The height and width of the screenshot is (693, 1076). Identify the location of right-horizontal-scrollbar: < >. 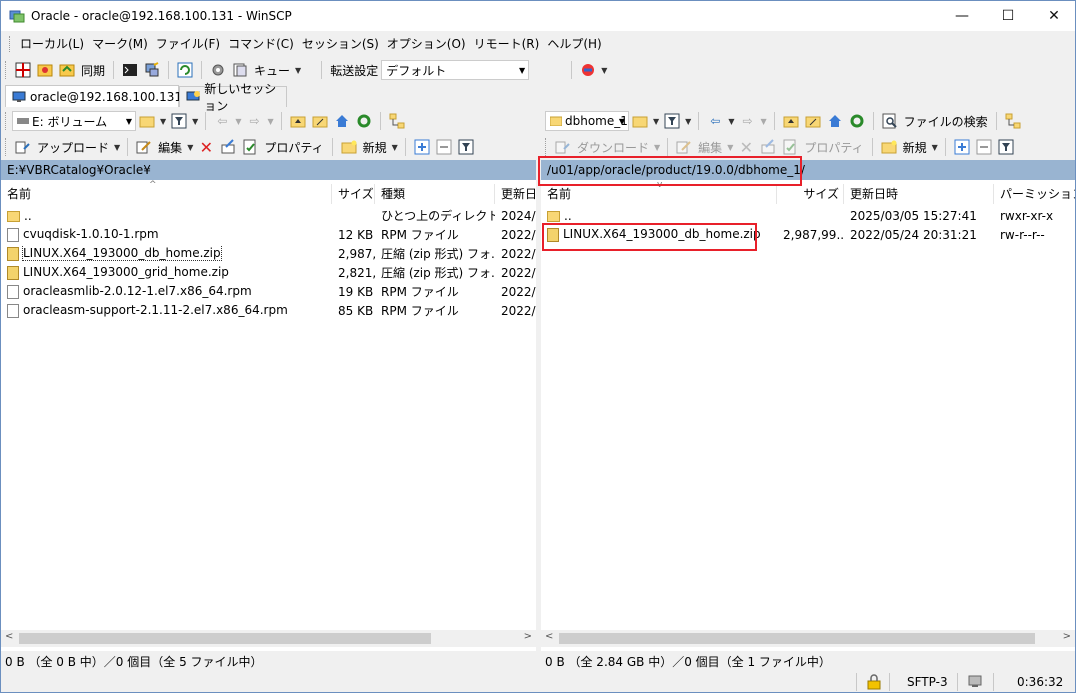
(808, 638).